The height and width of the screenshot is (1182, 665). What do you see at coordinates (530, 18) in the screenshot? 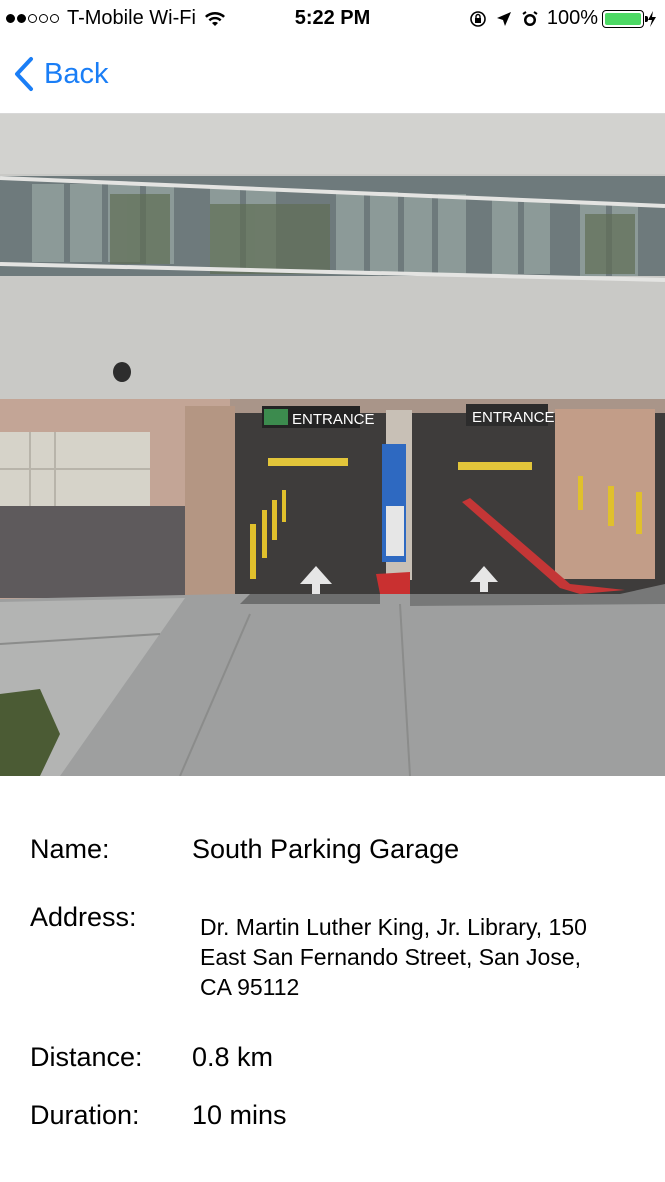
I see `alarm-icon` at bounding box center [530, 18].